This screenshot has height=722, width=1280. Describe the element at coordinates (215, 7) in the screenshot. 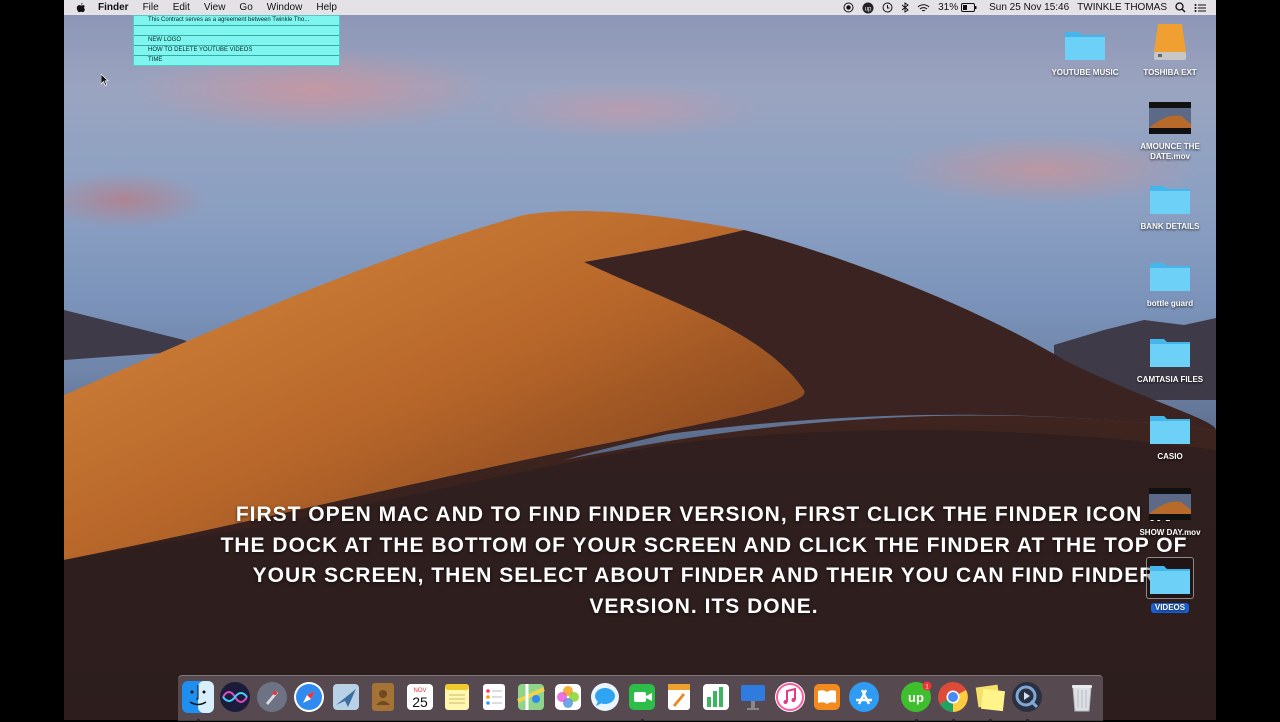

I see `menu-view: View` at that location.